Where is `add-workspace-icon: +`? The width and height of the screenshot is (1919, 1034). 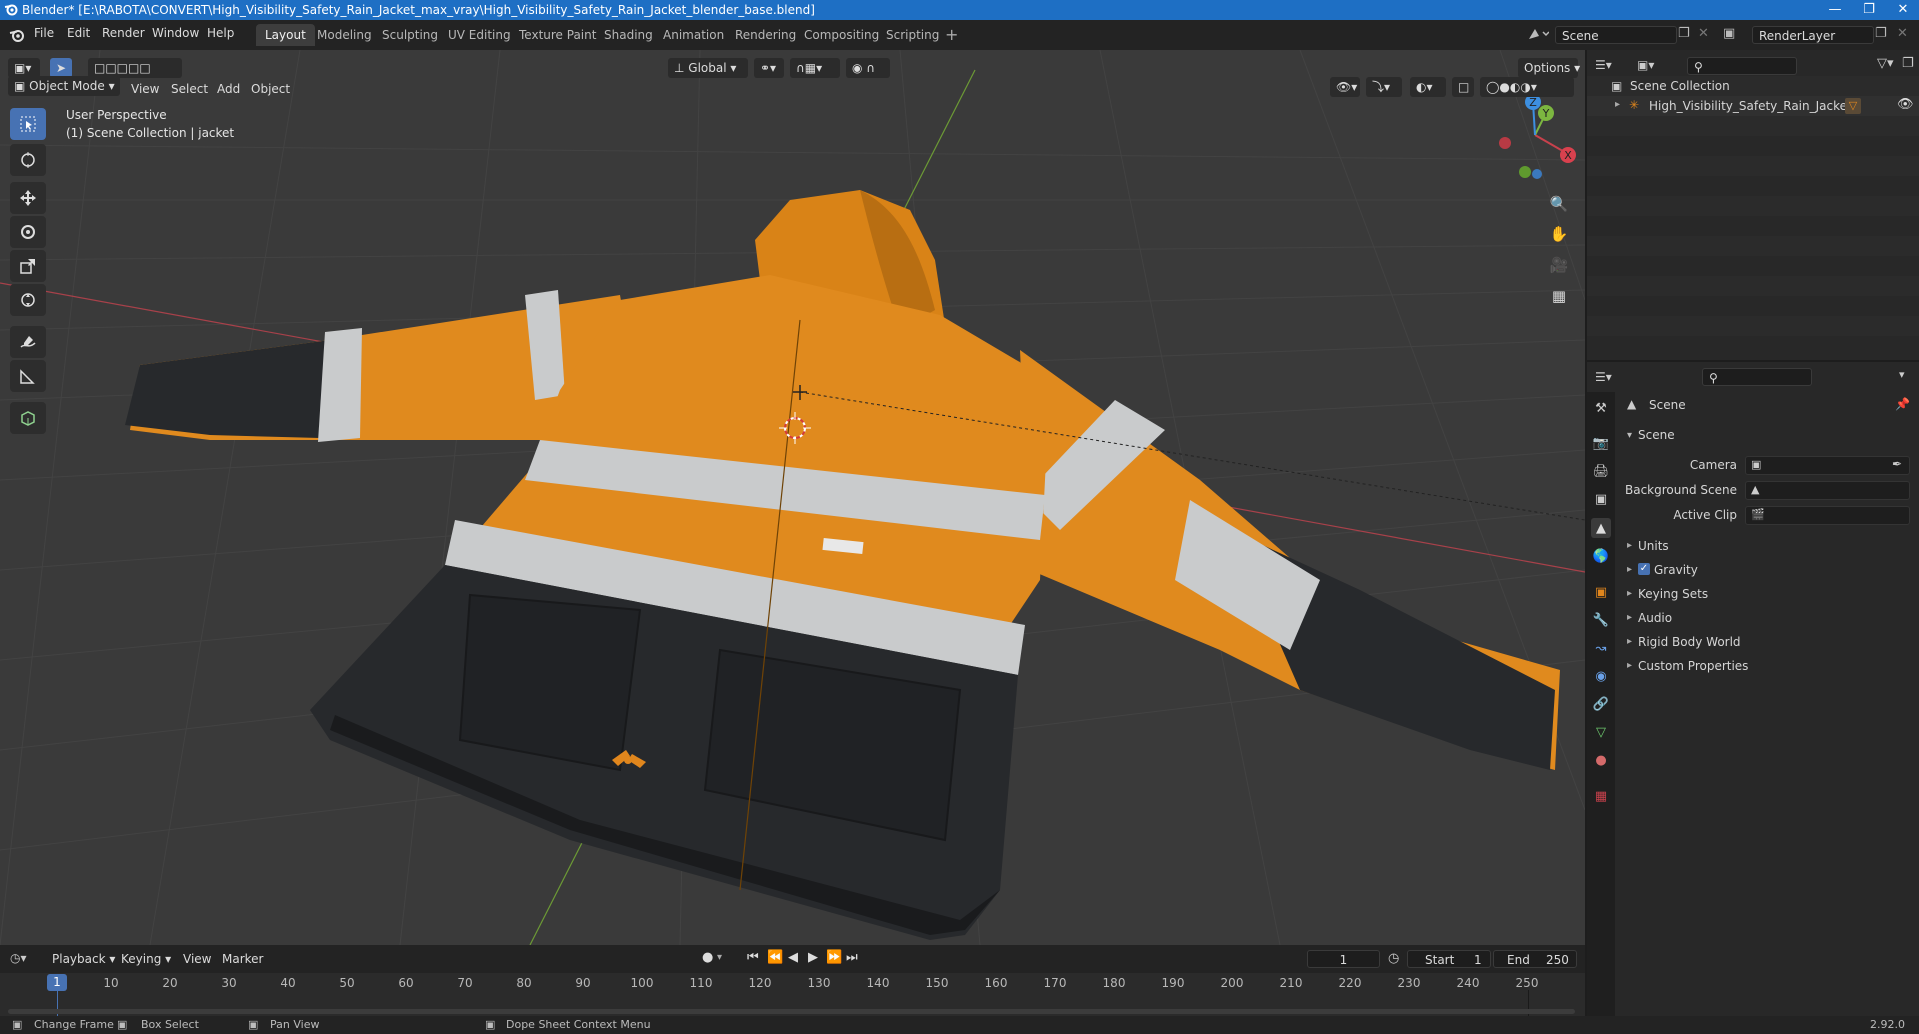
add-workspace-icon: + is located at coordinates (951, 34).